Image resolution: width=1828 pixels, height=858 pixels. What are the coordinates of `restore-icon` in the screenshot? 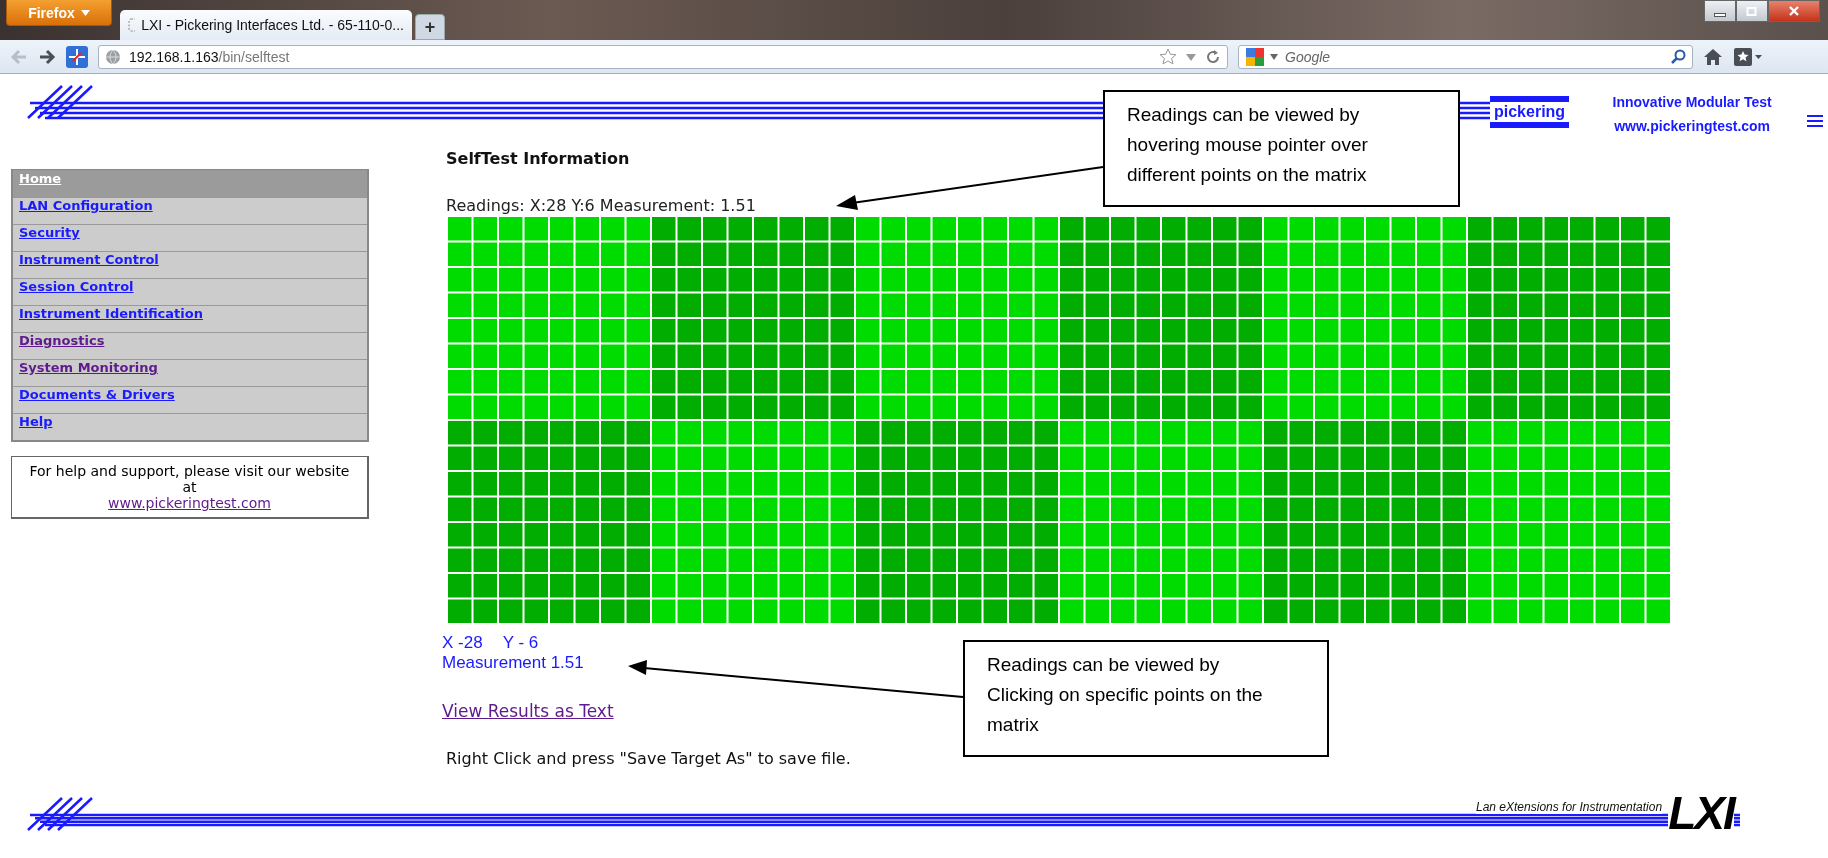 It's located at (1752, 11).